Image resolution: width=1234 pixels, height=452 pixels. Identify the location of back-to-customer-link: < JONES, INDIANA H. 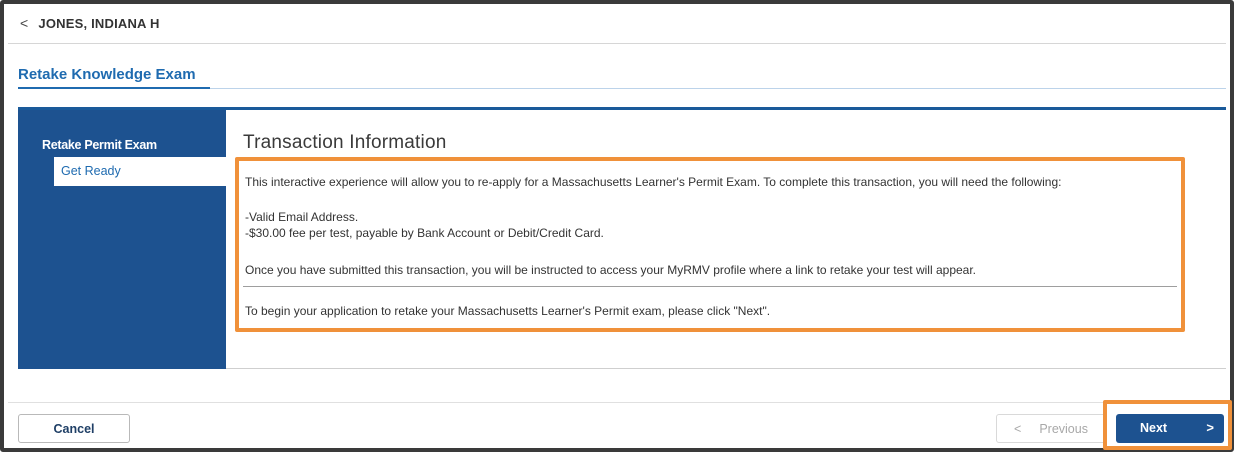
(90, 23).